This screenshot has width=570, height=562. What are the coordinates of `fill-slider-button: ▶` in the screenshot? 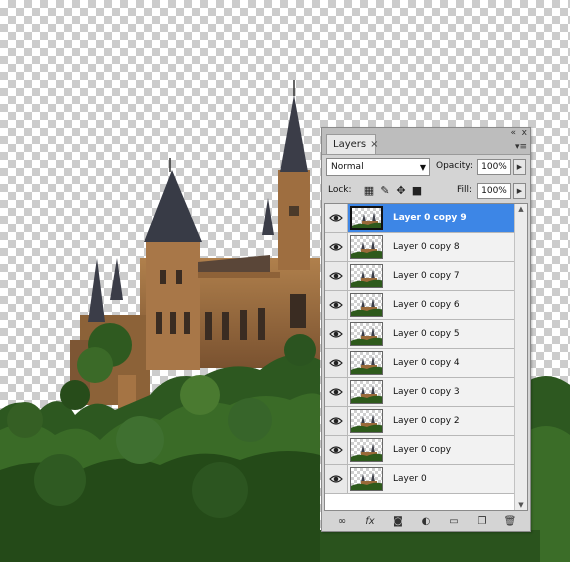 It's located at (519, 191).